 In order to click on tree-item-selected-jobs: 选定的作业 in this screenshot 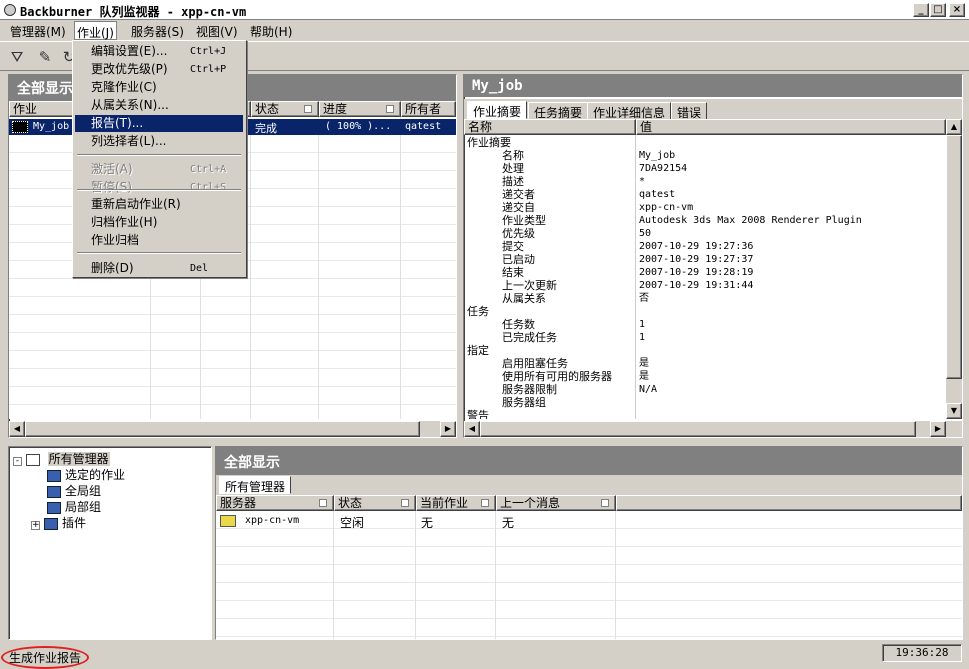, I will do `click(86, 474)`.